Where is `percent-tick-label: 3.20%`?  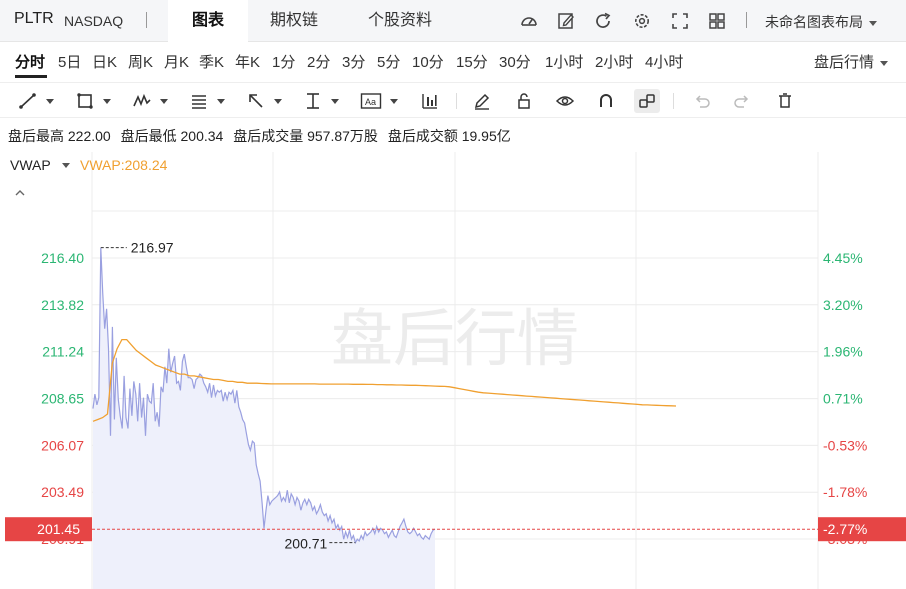 percent-tick-label: 3.20% is located at coordinates (843, 305).